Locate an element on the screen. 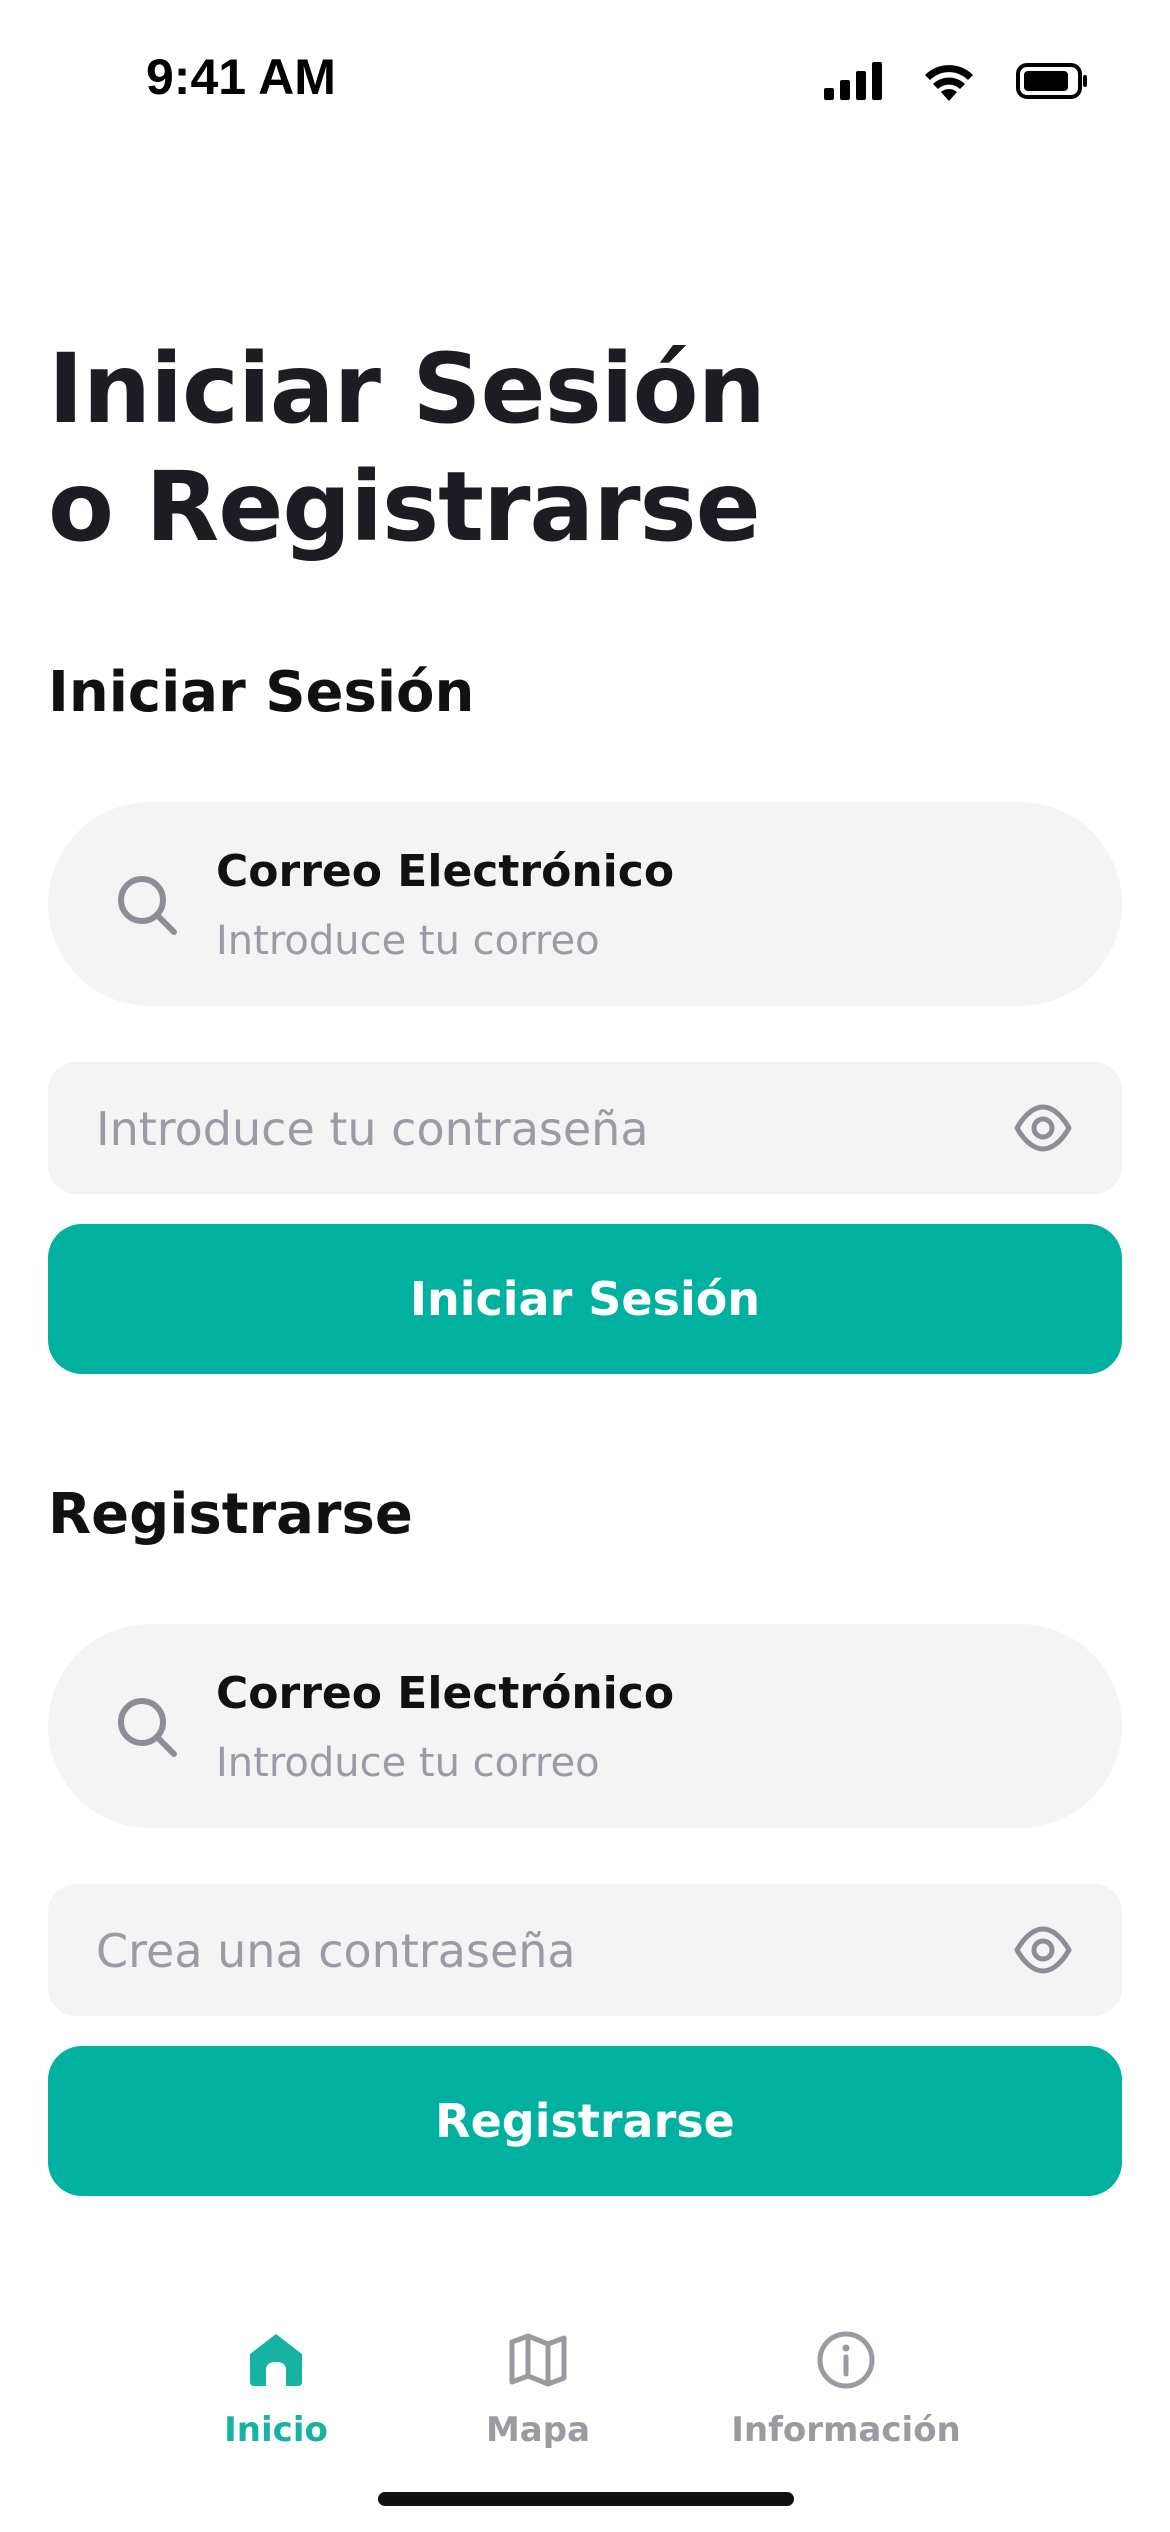 This screenshot has width=1170, height=2532. page-title: Iniciar Sesión o Registrarse is located at coordinates (588, 448).